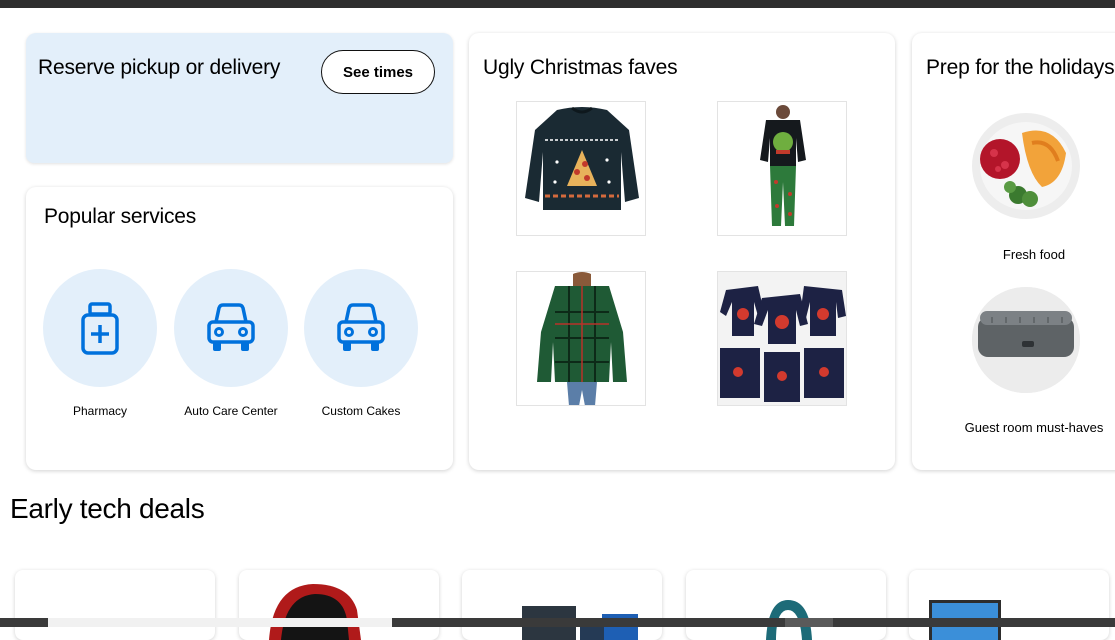 The width and height of the screenshot is (1115, 640). What do you see at coordinates (557, 4) in the screenshot?
I see `top-bar` at bounding box center [557, 4].